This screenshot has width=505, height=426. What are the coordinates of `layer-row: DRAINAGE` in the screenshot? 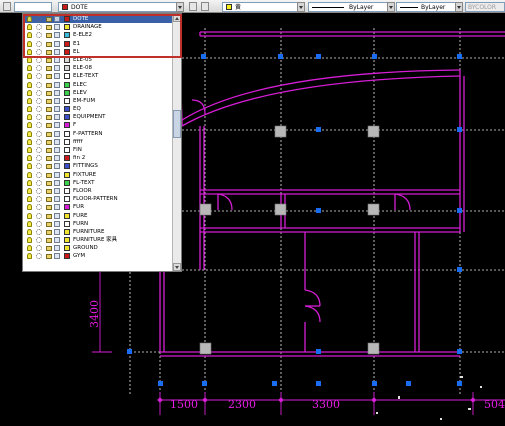 It's located at (98, 27).